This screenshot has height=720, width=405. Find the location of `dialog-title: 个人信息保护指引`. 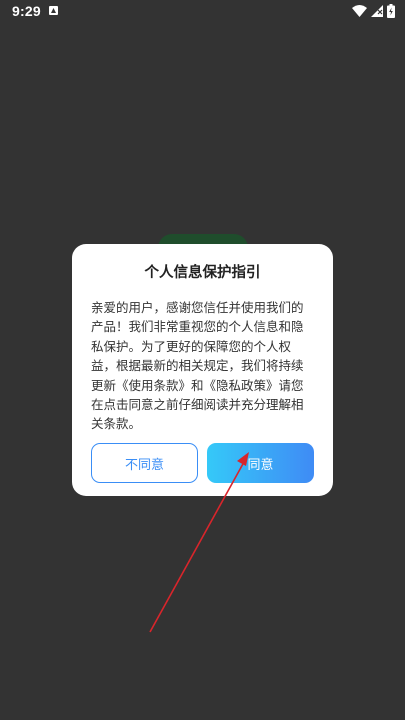

dialog-title: 个人信息保护指引 is located at coordinates (202, 273).